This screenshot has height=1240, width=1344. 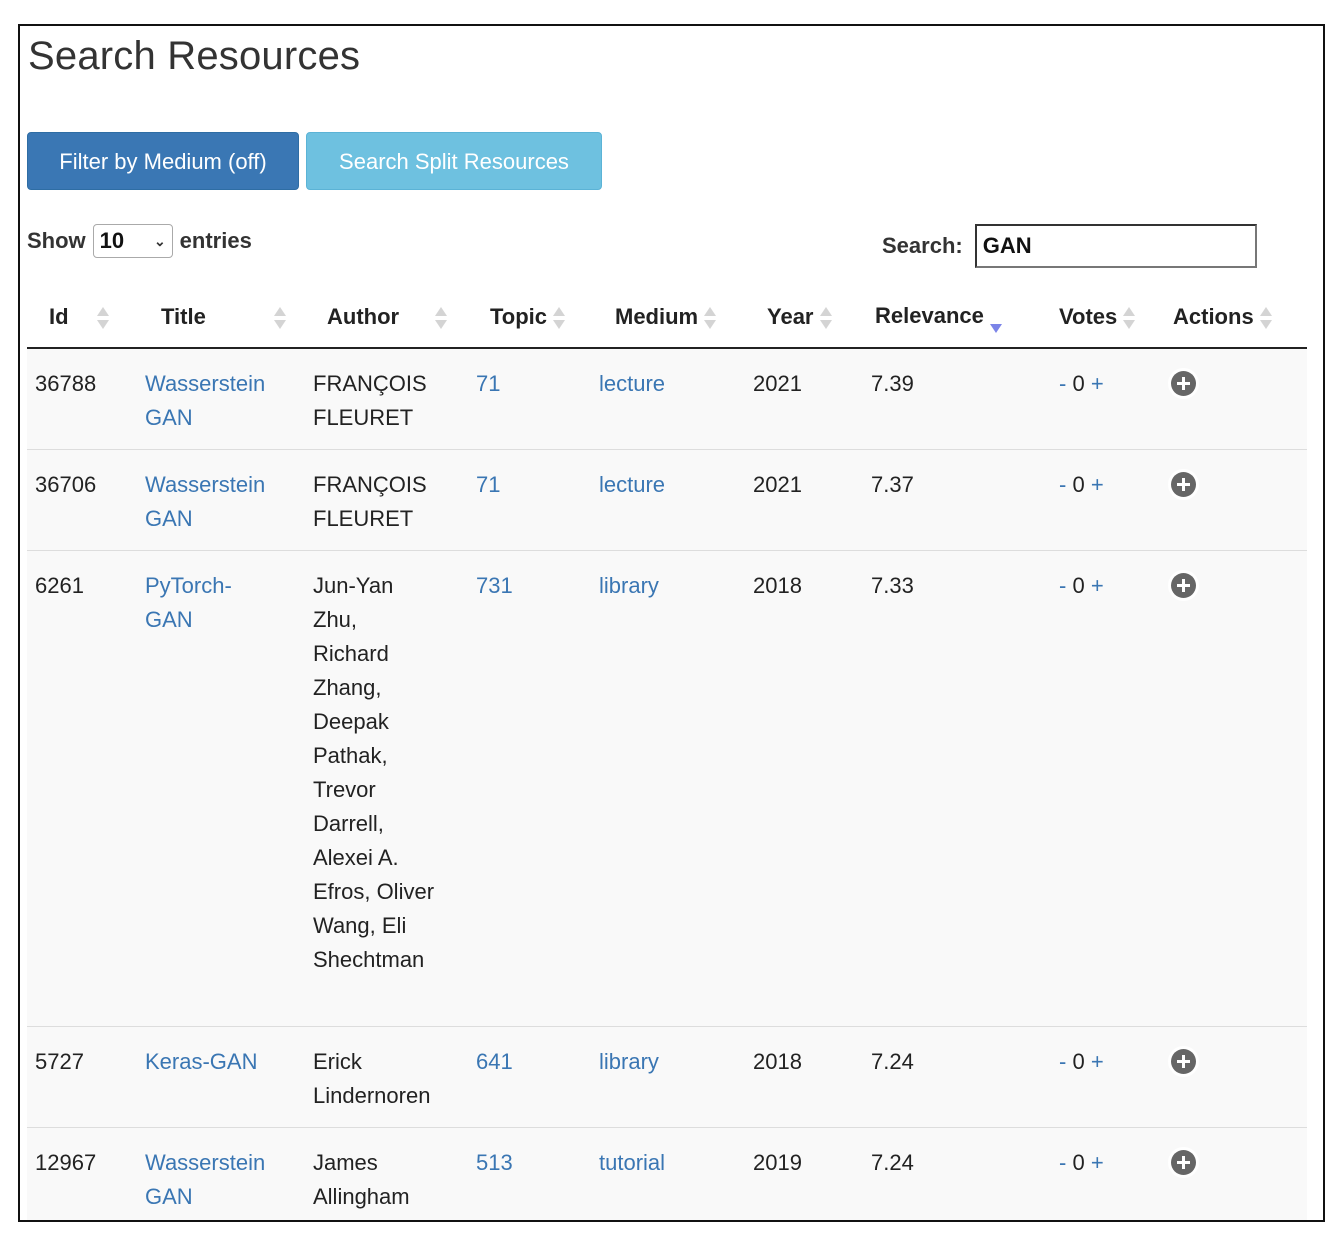 I want to click on cell-relevance: 7.39, so click(x=892, y=383).